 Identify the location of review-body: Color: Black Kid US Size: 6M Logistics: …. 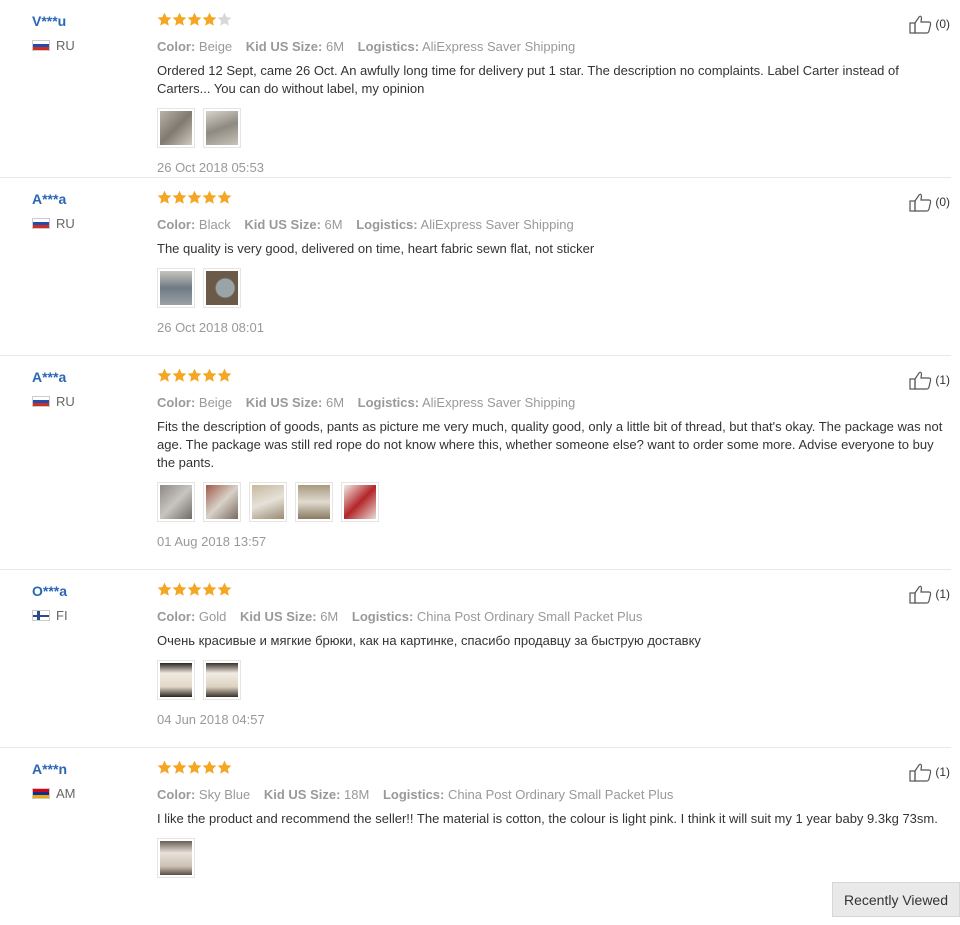
(552, 262).